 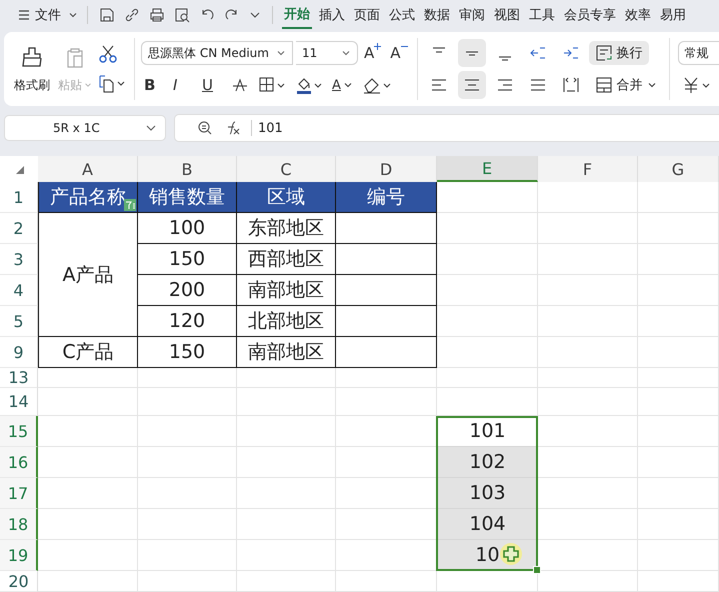 What do you see at coordinates (327, 53) in the screenshot?
I see `font-size-select: 11` at bounding box center [327, 53].